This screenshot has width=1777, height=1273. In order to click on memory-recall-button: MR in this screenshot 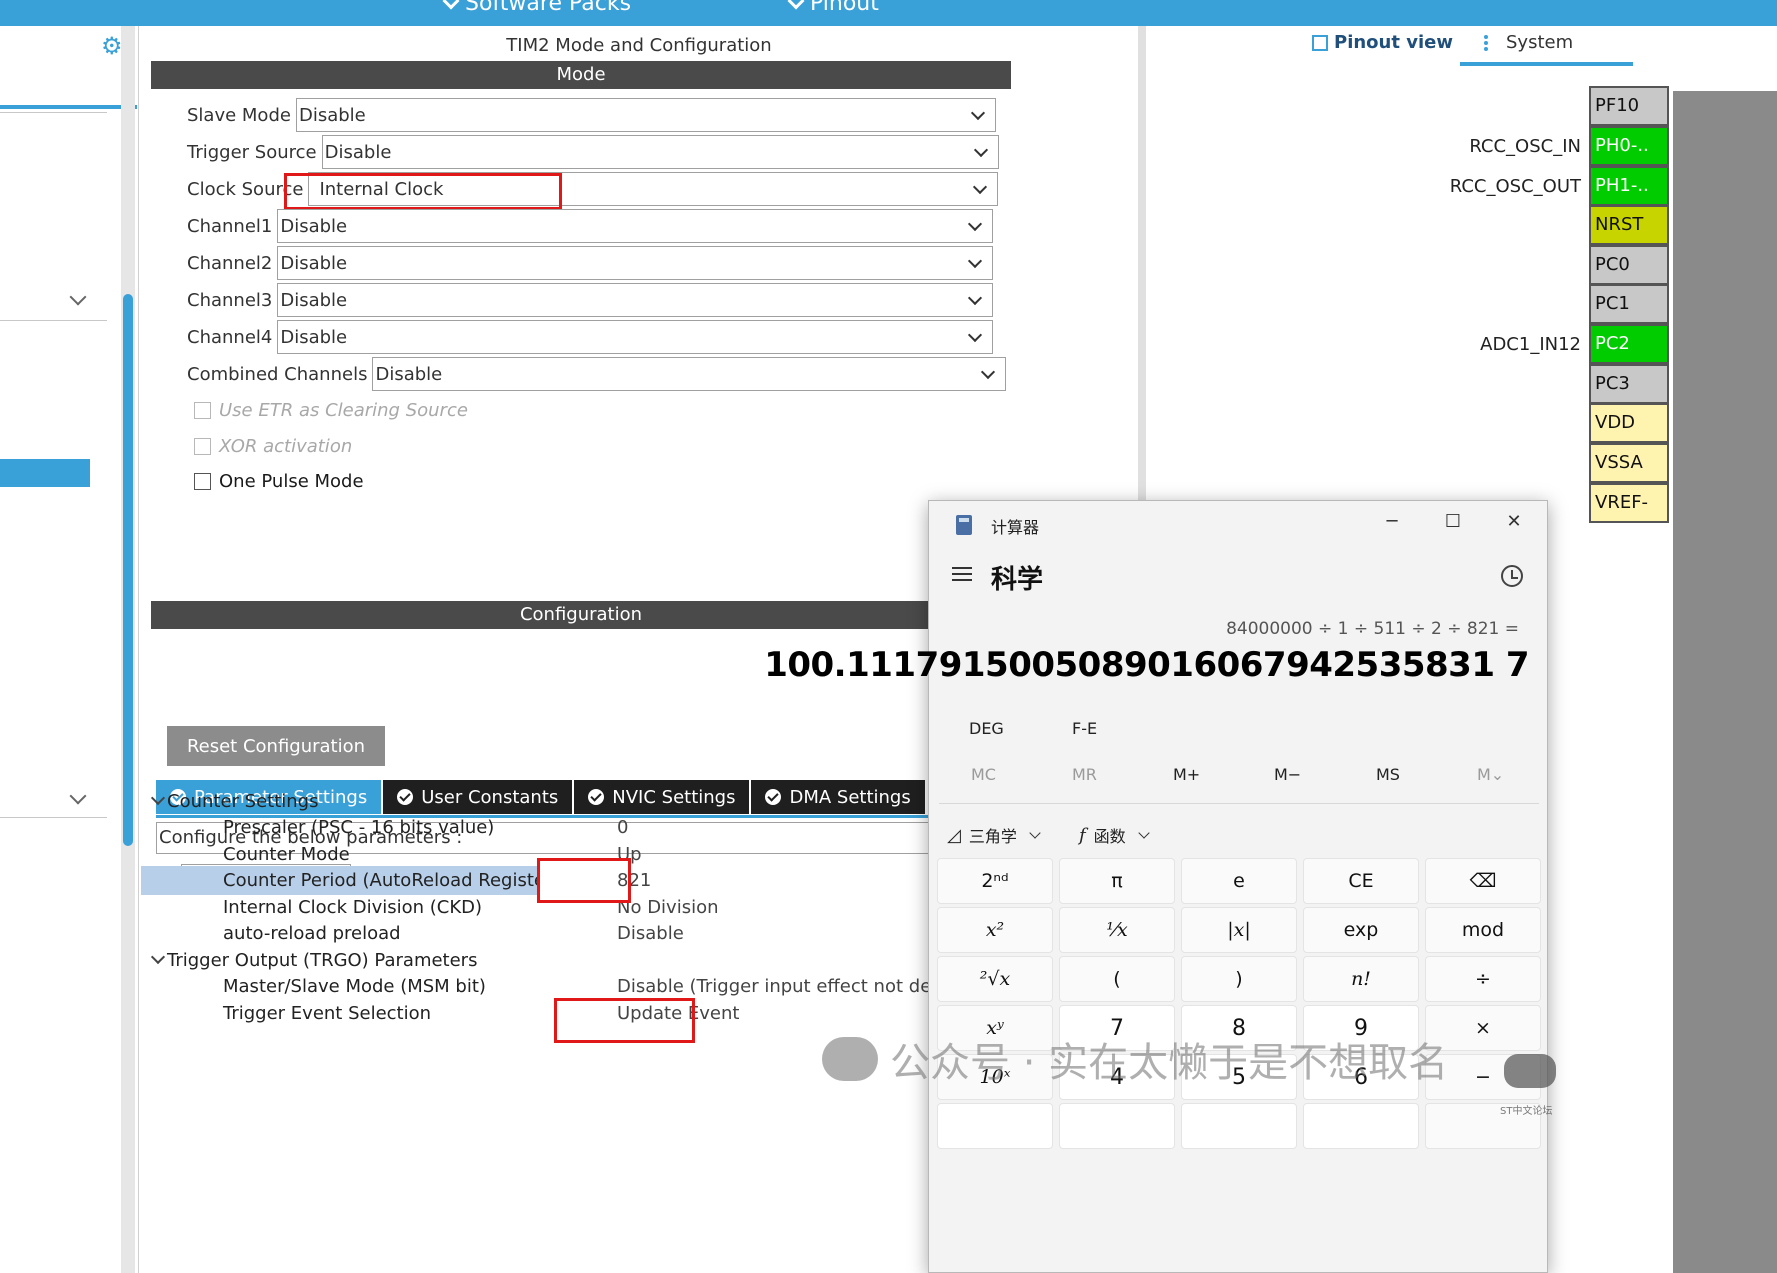, I will do `click(1084, 774)`.